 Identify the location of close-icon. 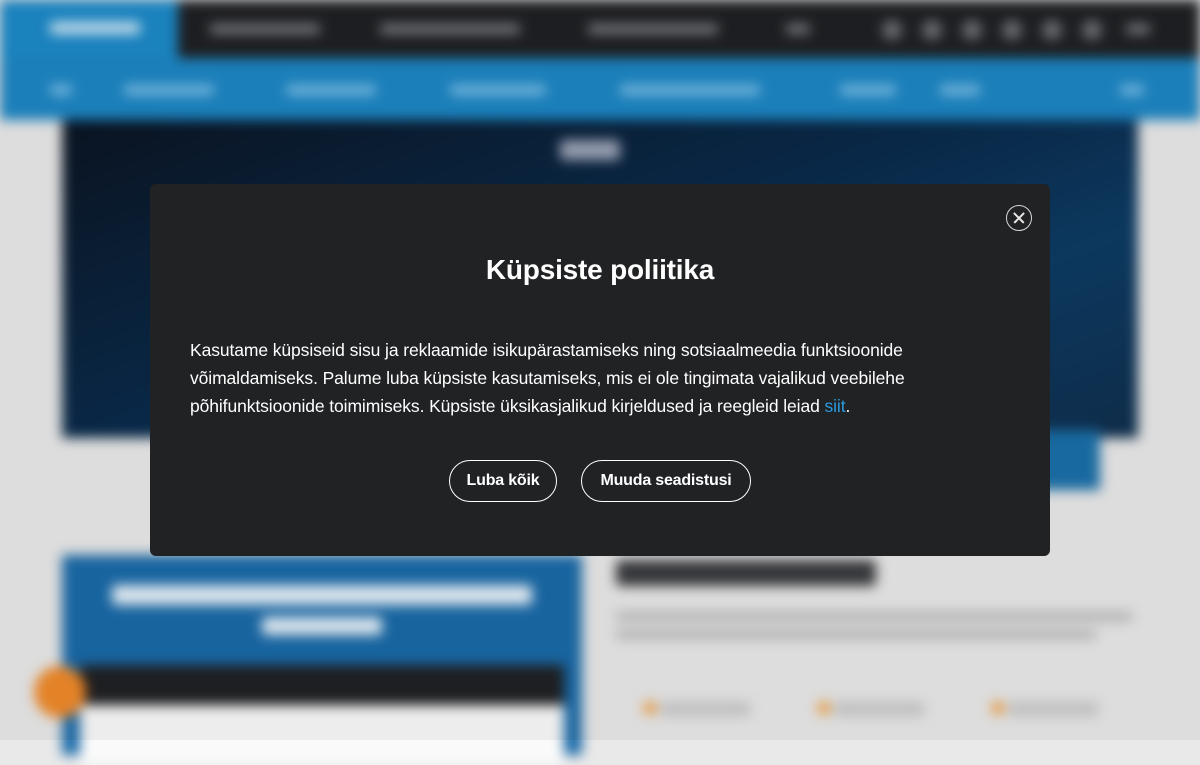
(1019, 218).